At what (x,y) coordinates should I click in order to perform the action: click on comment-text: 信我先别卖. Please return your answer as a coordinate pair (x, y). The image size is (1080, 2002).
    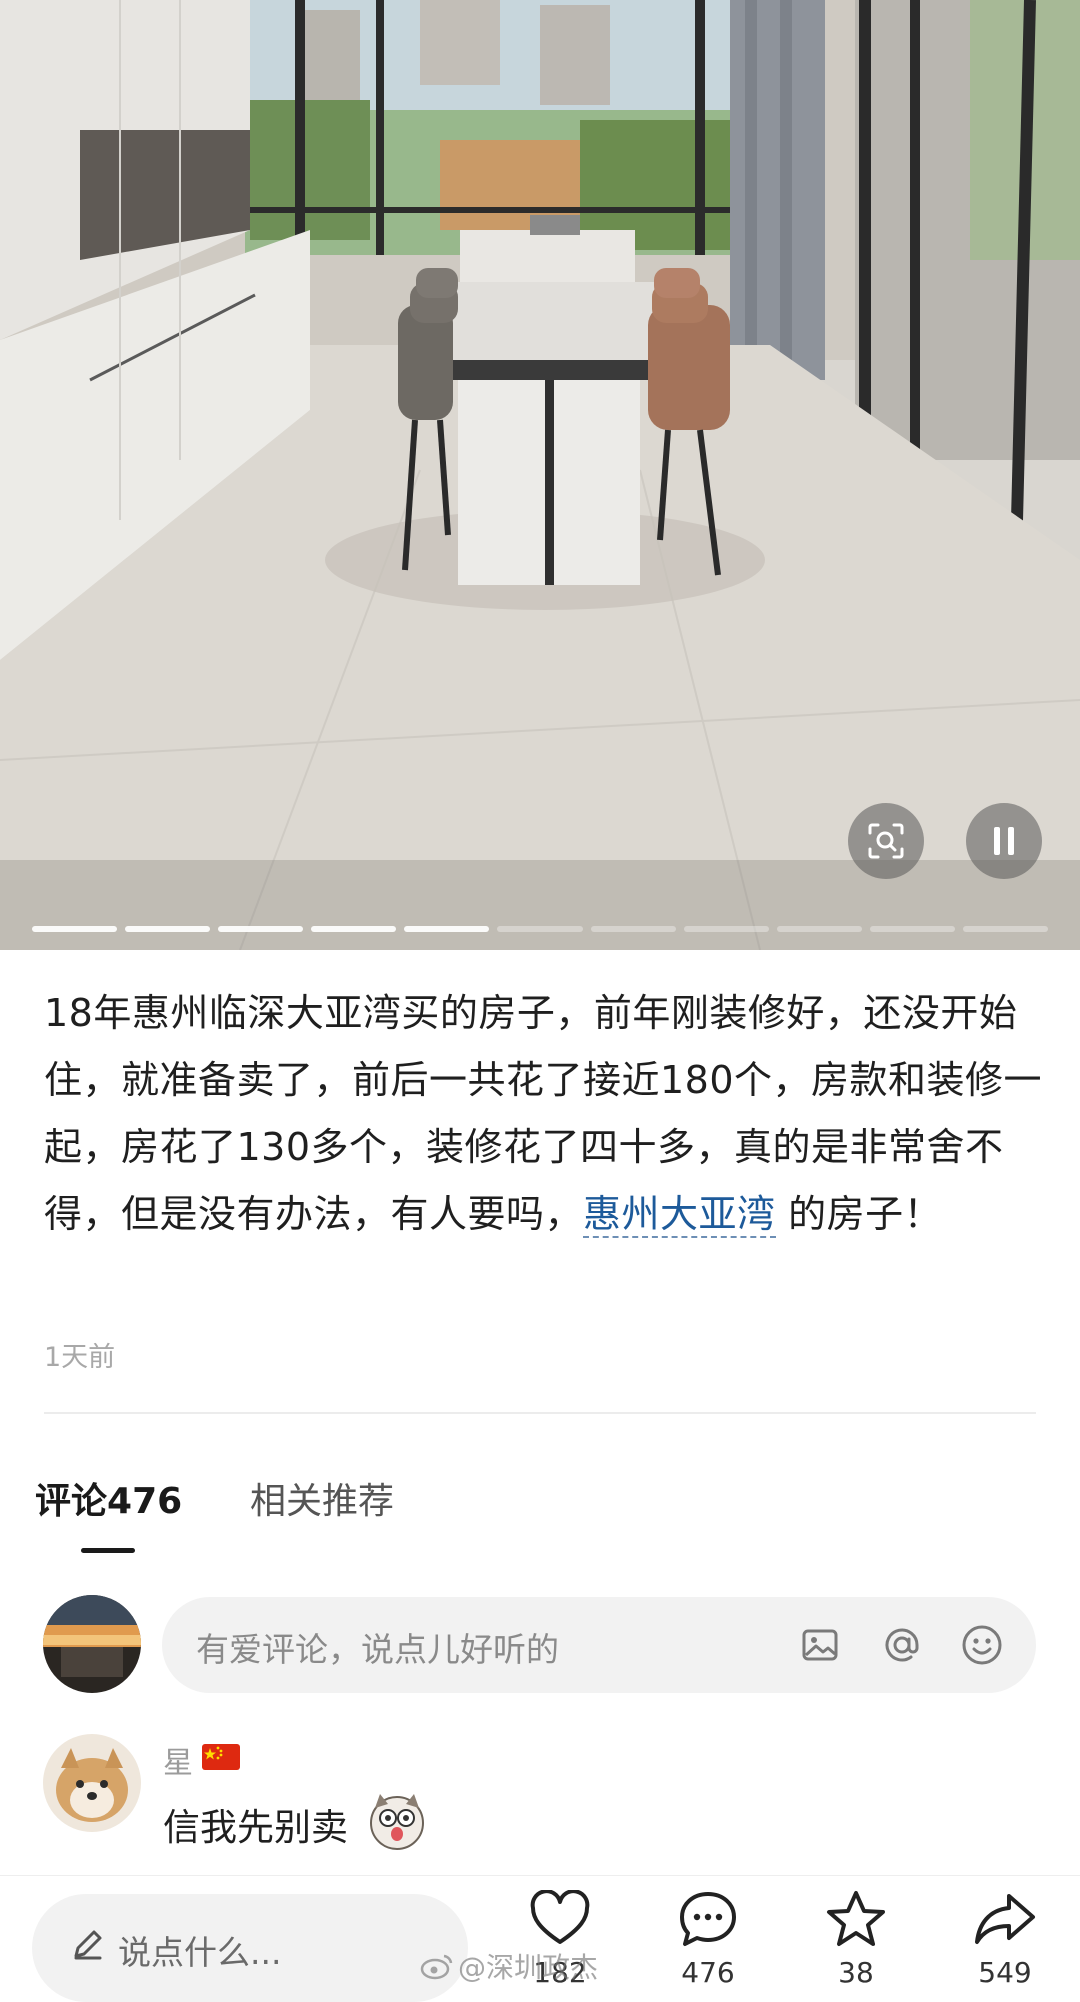
    Looking at the image, I should click on (255, 1827).